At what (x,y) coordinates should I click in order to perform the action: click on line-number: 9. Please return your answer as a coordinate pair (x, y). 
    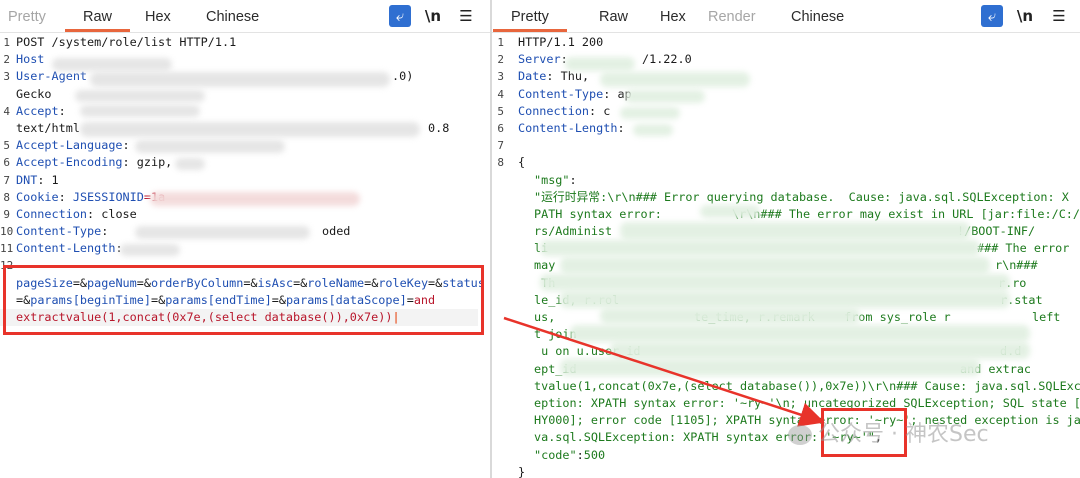
    Looking at the image, I should click on (6, 214).